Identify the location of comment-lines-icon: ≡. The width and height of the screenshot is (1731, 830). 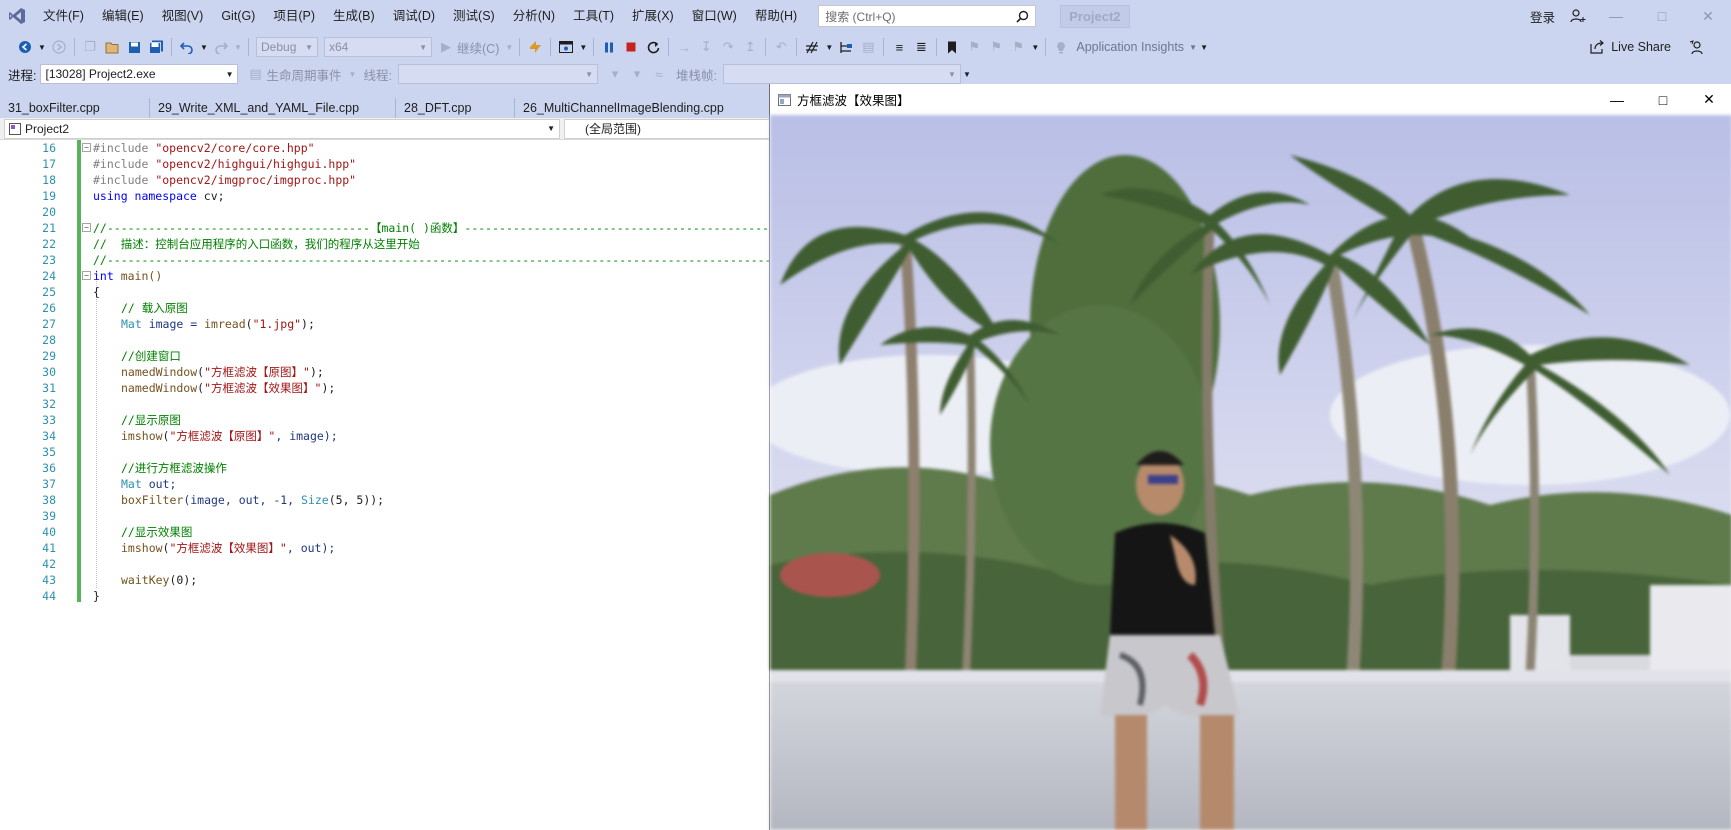
(899, 47).